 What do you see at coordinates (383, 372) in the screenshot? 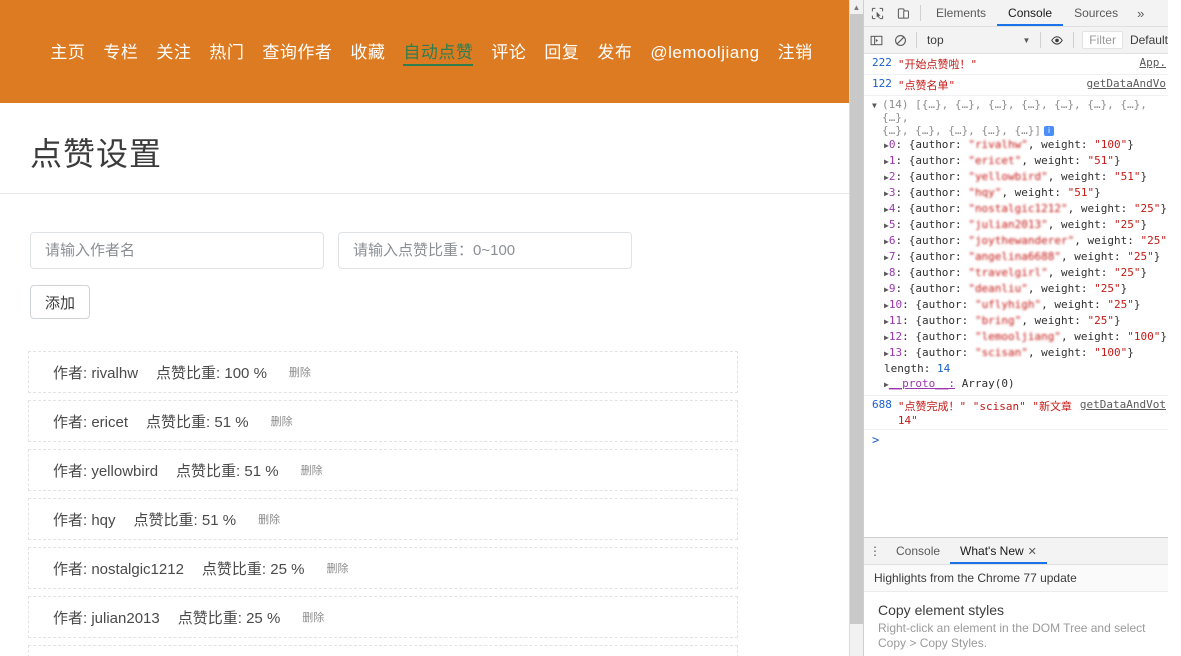
I see `list-item: 作者: rivalhw 点赞比重: 100 % 删除` at bounding box center [383, 372].